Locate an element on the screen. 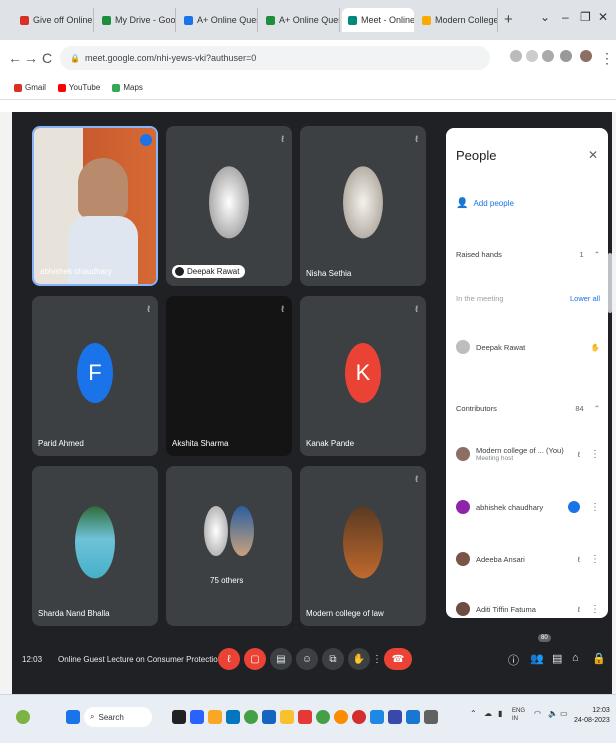 The image size is (616, 743). bookmark-gmail: Gmail is located at coordinates (30, 87).